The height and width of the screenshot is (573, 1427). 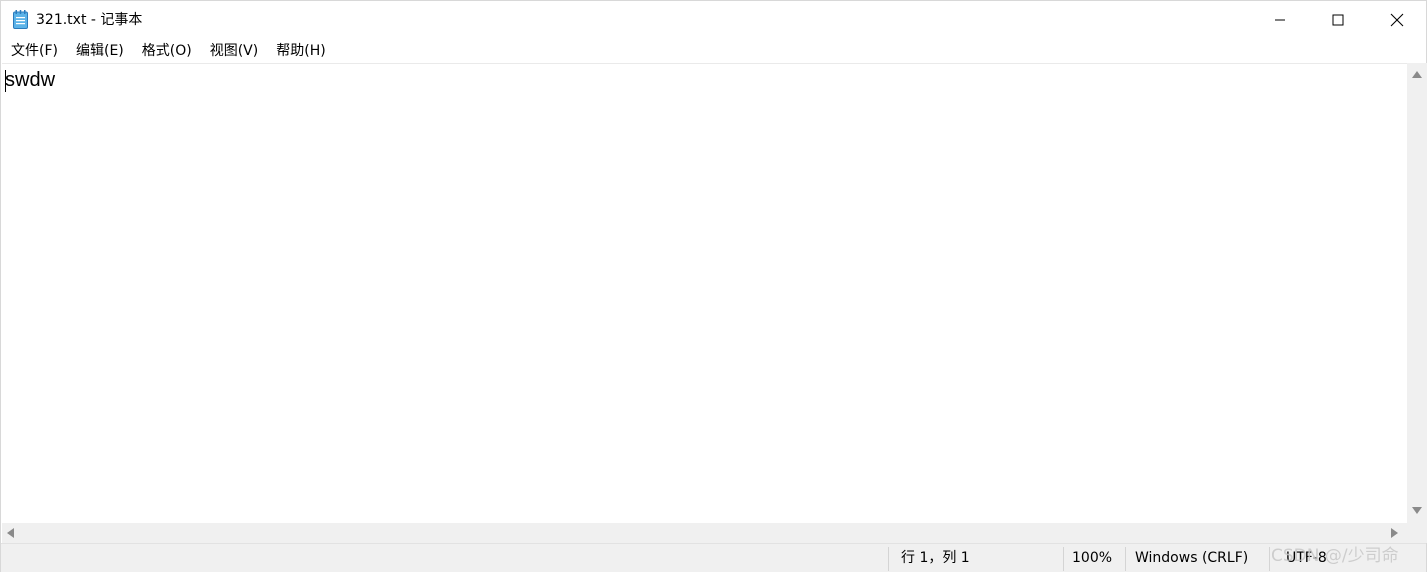 What do you see at coordinates (935, 558) in the screenshot?
I see `cursor-position: 行 1，列 1` at bounding box center [935, 558].